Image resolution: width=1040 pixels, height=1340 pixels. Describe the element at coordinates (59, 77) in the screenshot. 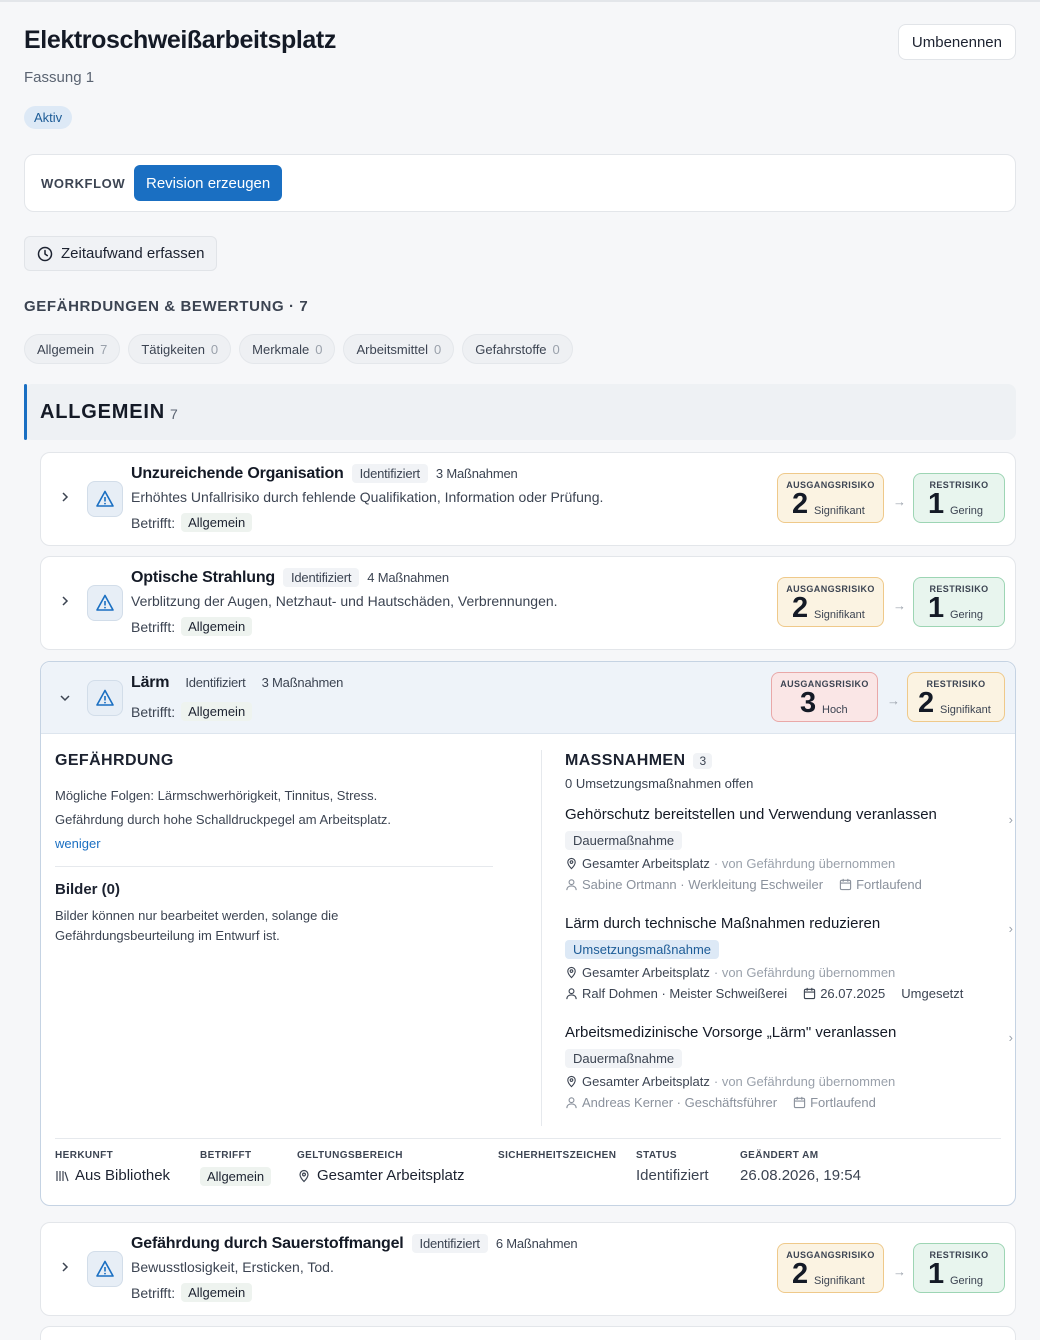

I see `version-label: Fassung 1` at that location.